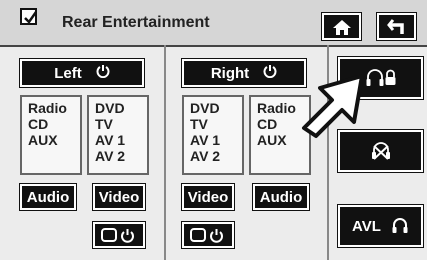 Image resolution: width=427 pixels, height=260 pixels. I want to click on left-screen-power-button, so click(119, 235).